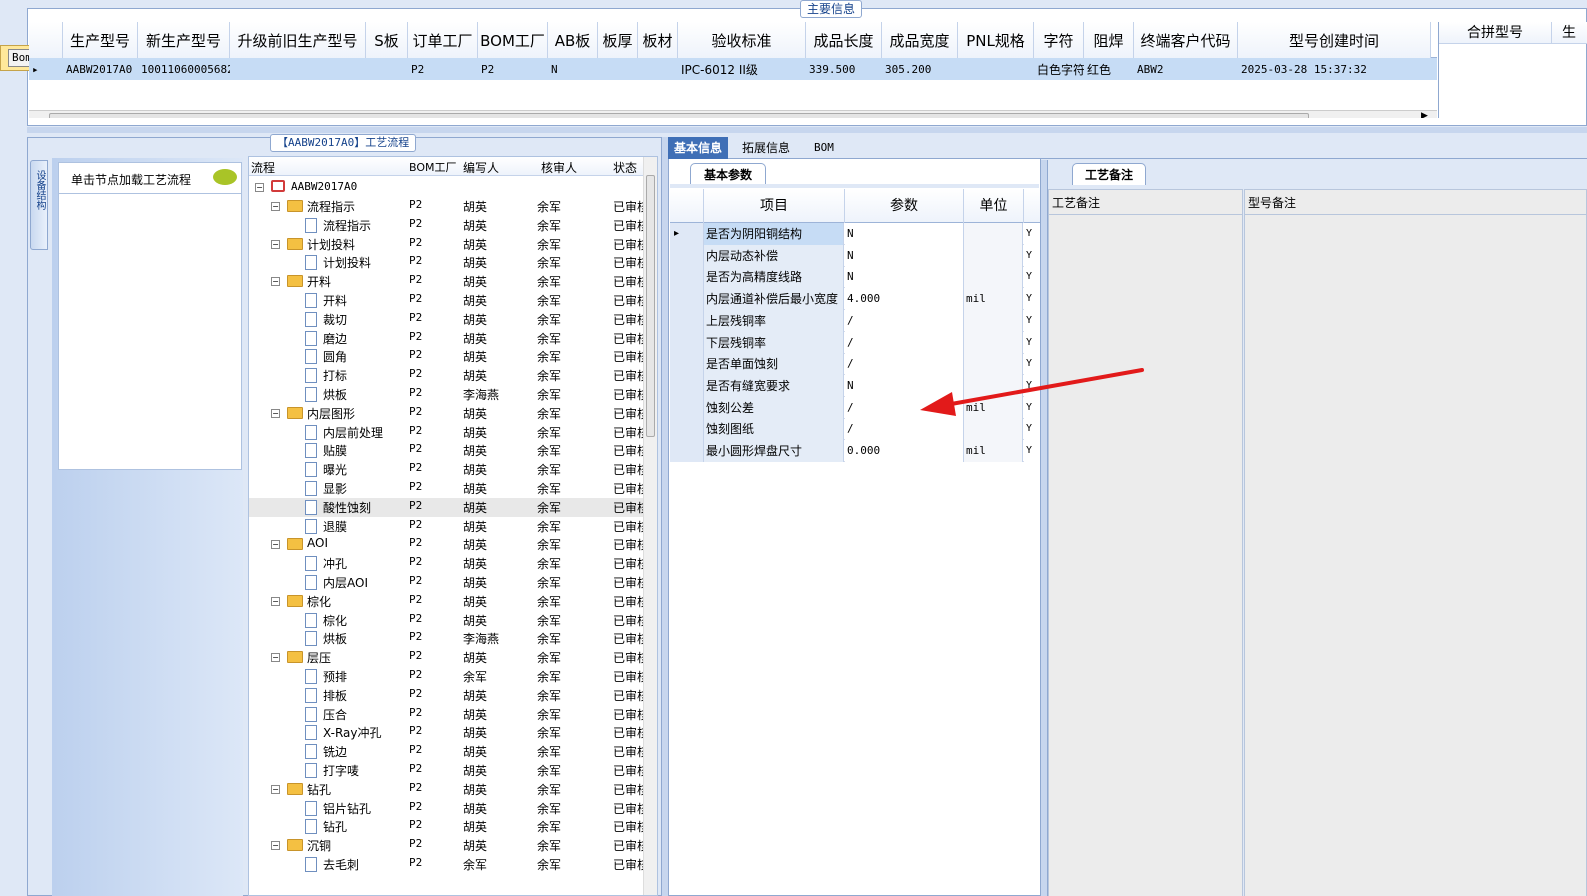 The image size is (1587, 896). I want to click on tree-row: 打字唛 P2 胡英 余军 已审核, so click(453, 770).